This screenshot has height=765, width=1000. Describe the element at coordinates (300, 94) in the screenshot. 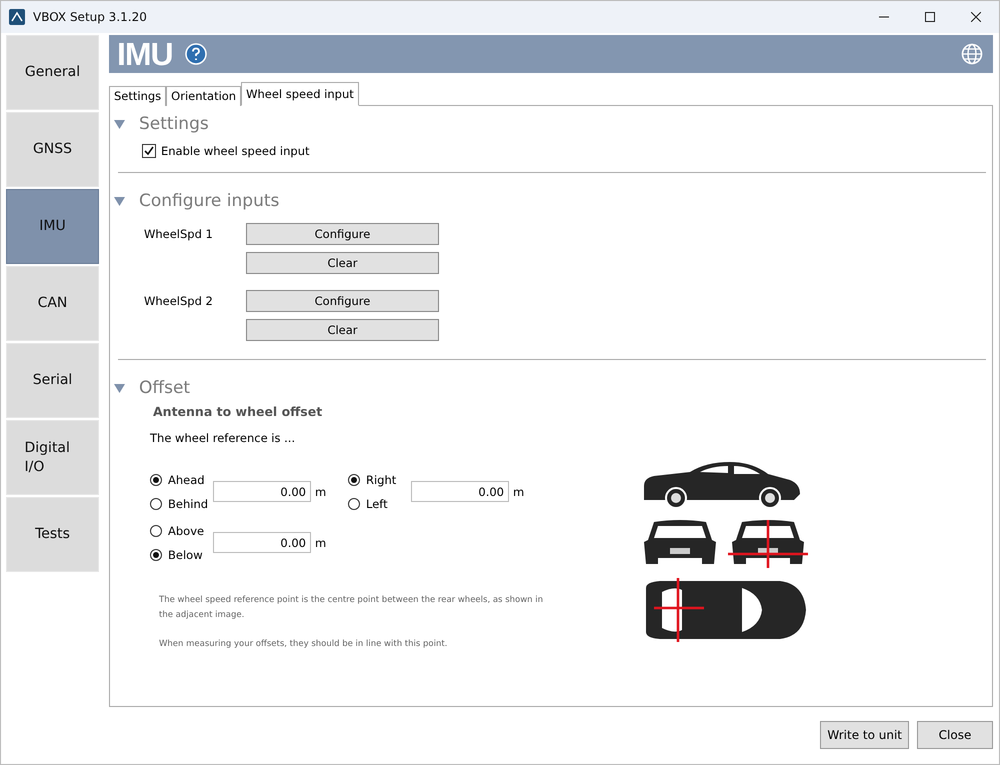

I see `tab: Wheel speed input` at that location.